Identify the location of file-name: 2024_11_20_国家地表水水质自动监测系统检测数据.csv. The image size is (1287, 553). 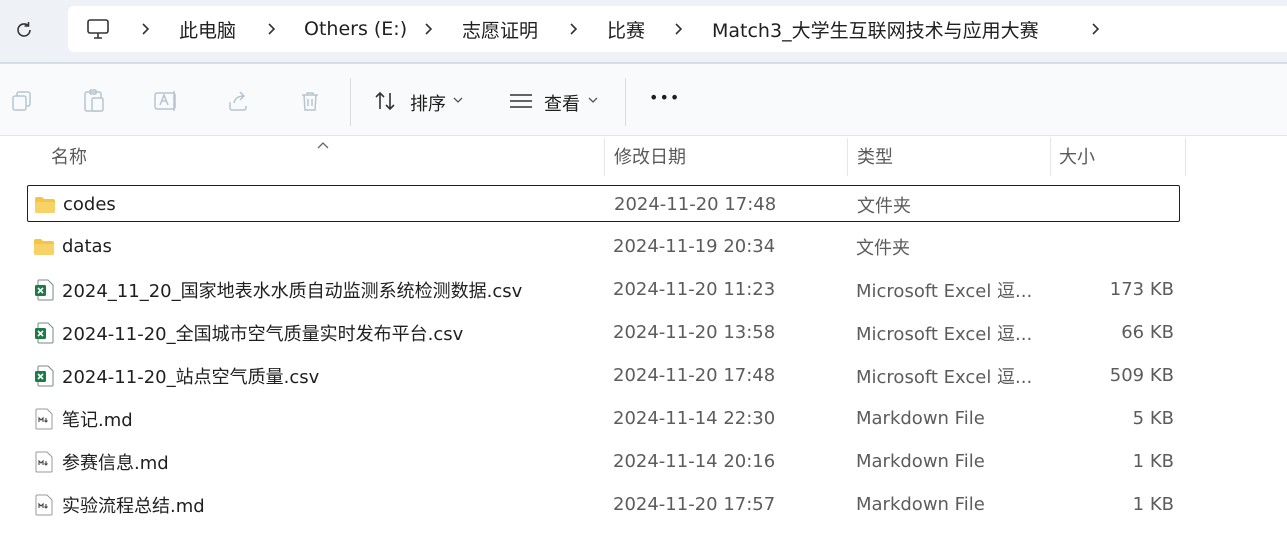
(332, 289).